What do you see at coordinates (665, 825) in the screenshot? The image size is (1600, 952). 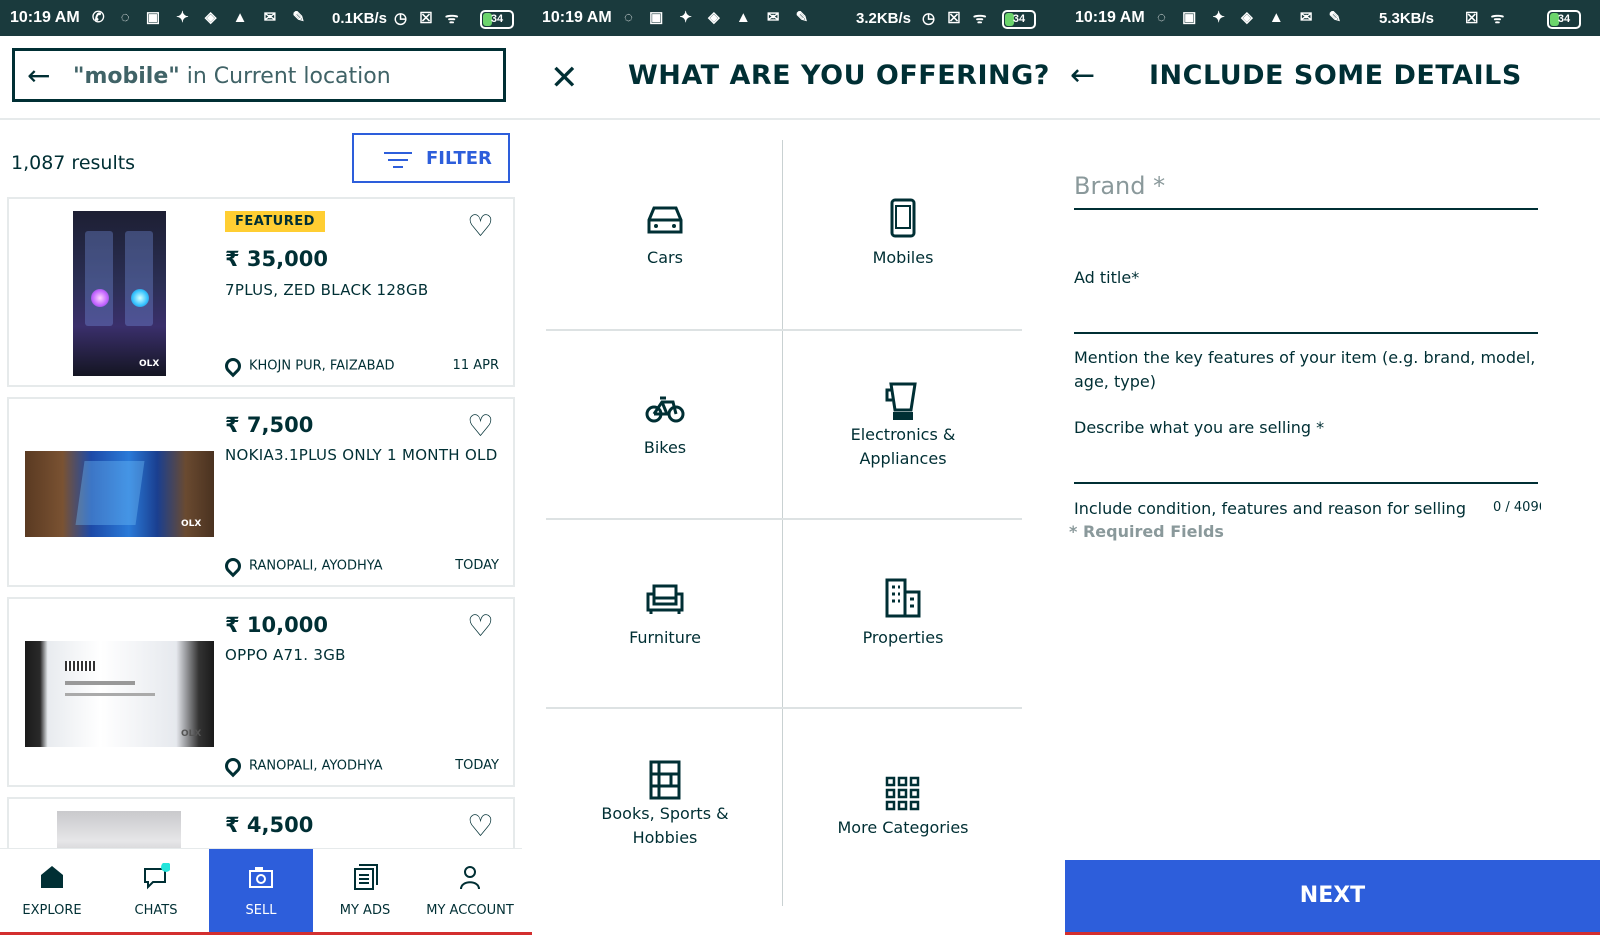 I see `category-label: Books, Sports & Hobbies` at bounding box center [665, 825].